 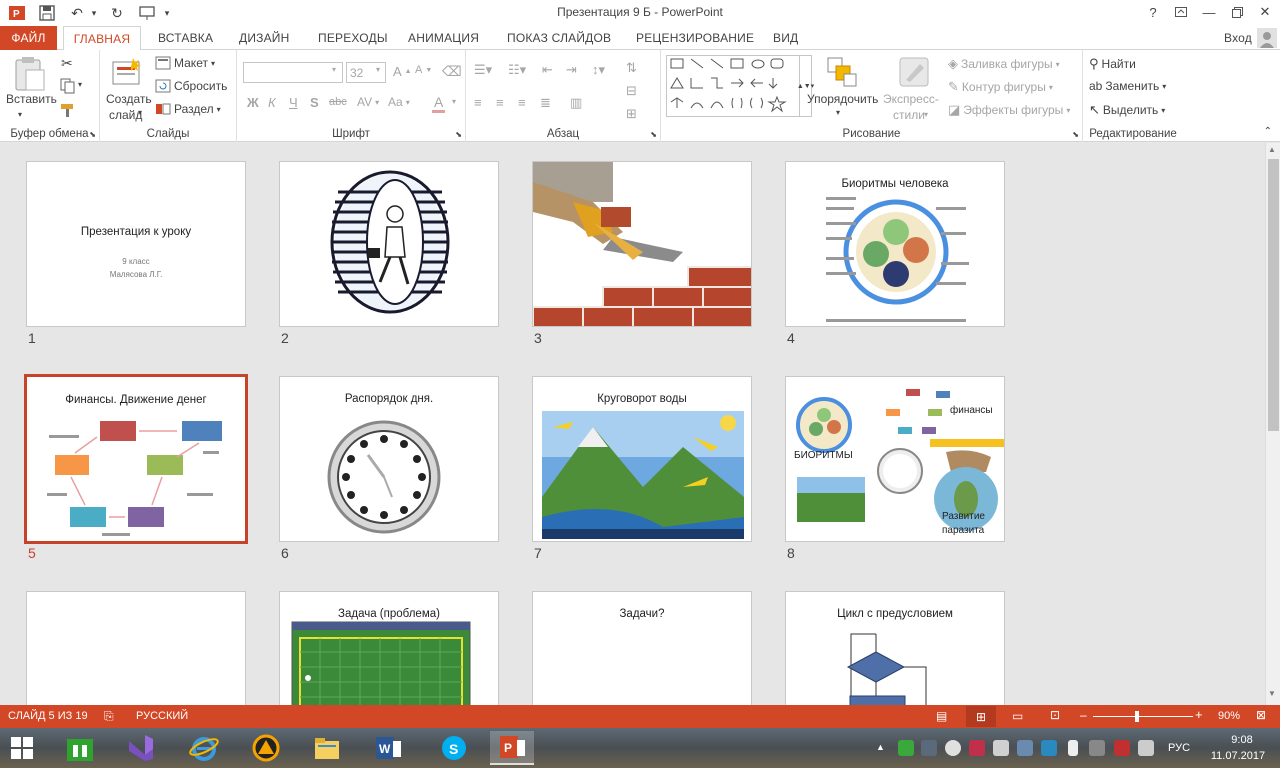 I want to click on vertical-scrollbar: ▲ ▼, so click(x=1272, y=424).